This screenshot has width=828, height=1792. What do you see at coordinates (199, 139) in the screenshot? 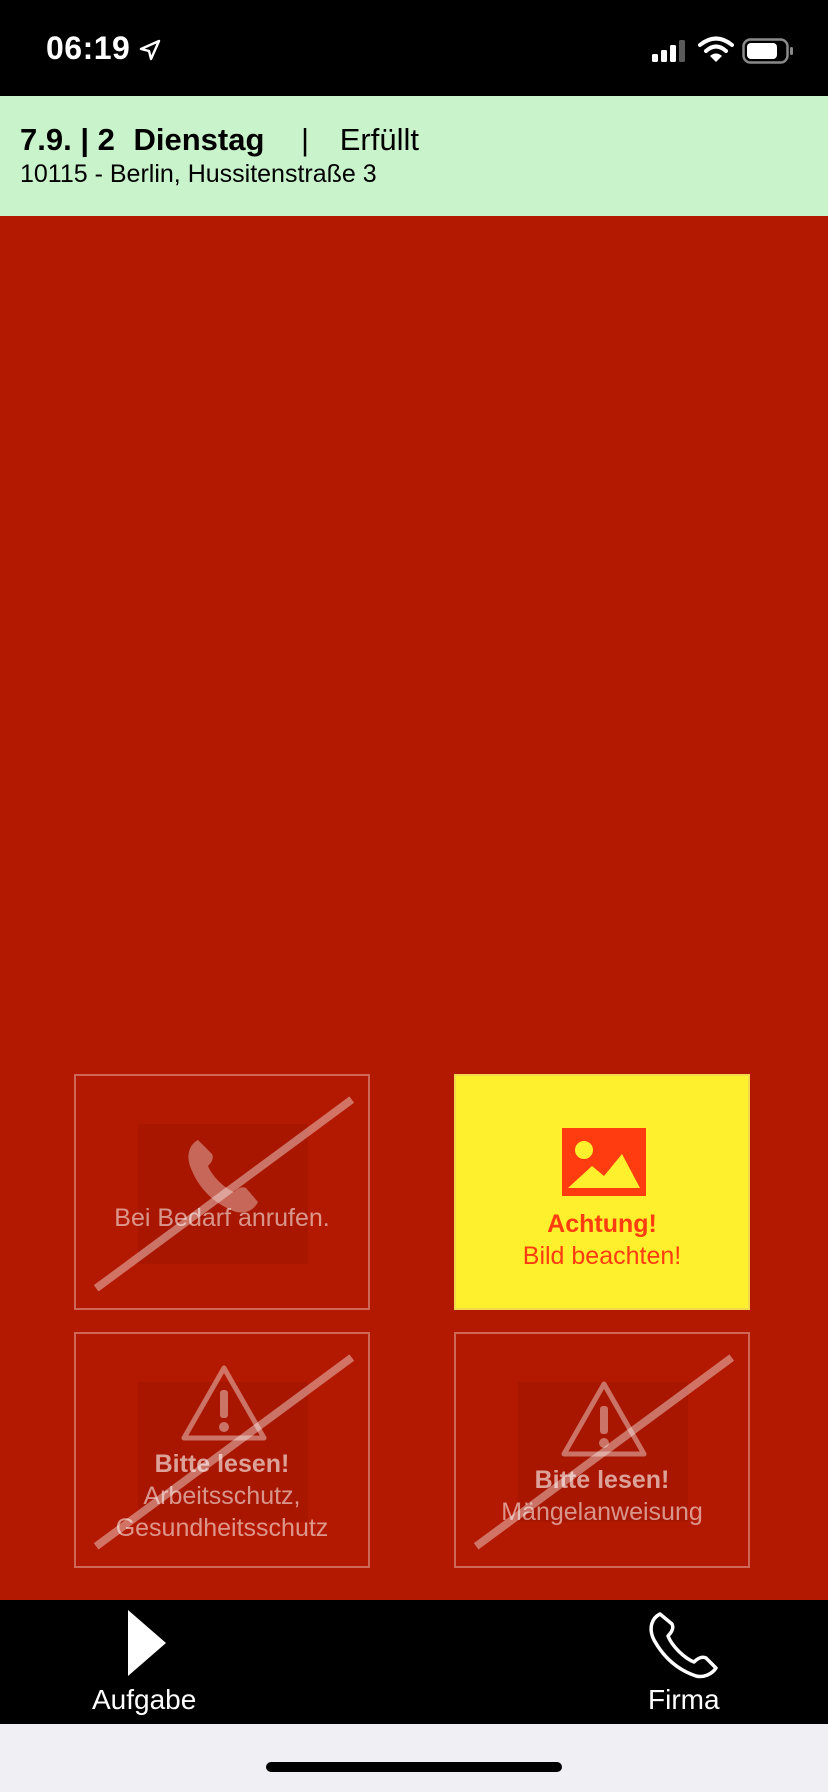
I see `weekday: Dienstag` at bounding box center [199, 139].